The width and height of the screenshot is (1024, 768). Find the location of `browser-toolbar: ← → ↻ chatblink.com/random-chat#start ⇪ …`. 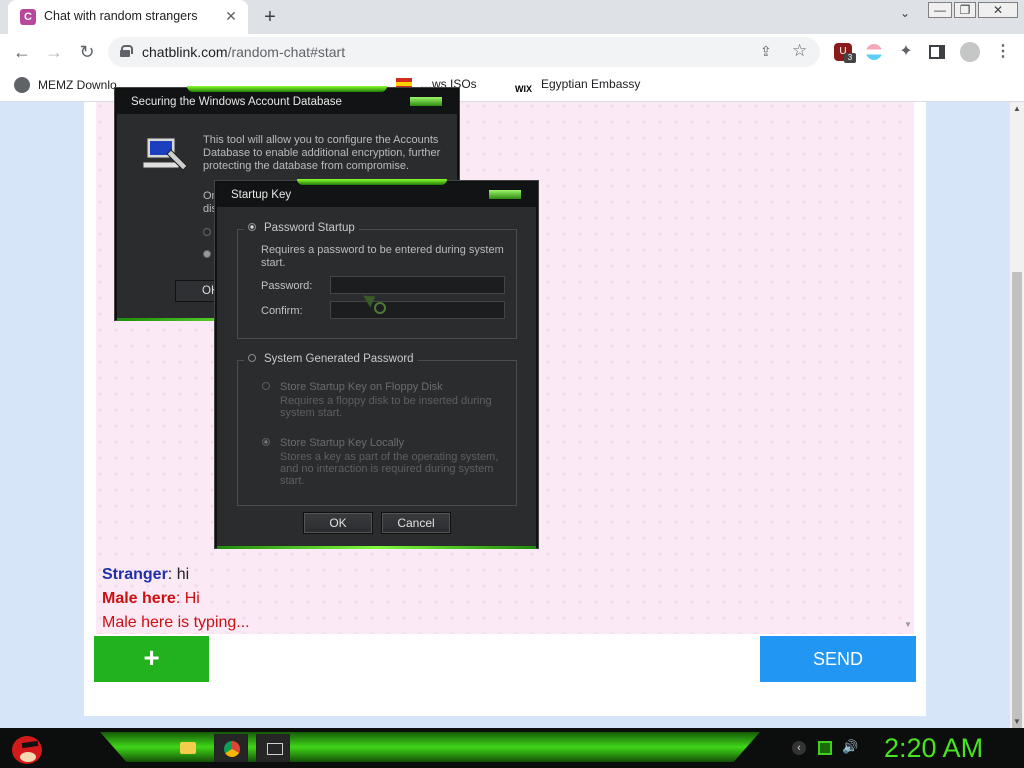

browser-toolbar: ← → ↻ chatblink.com/random-chat#start ⇪ … is located at coordinates (512, 52).